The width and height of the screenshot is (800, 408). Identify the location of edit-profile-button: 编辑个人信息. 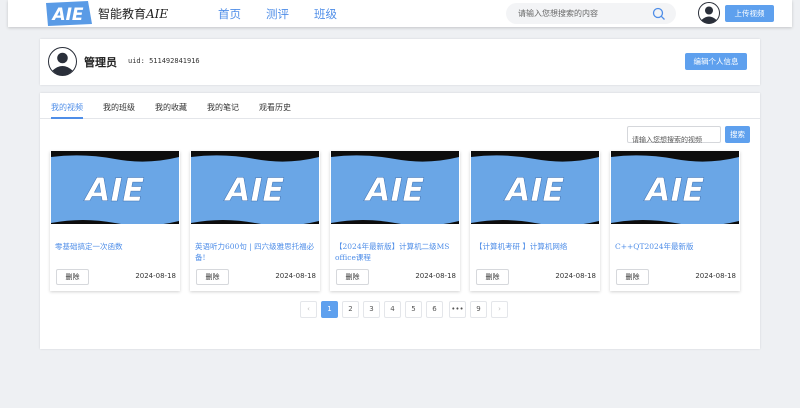
(716, 61).